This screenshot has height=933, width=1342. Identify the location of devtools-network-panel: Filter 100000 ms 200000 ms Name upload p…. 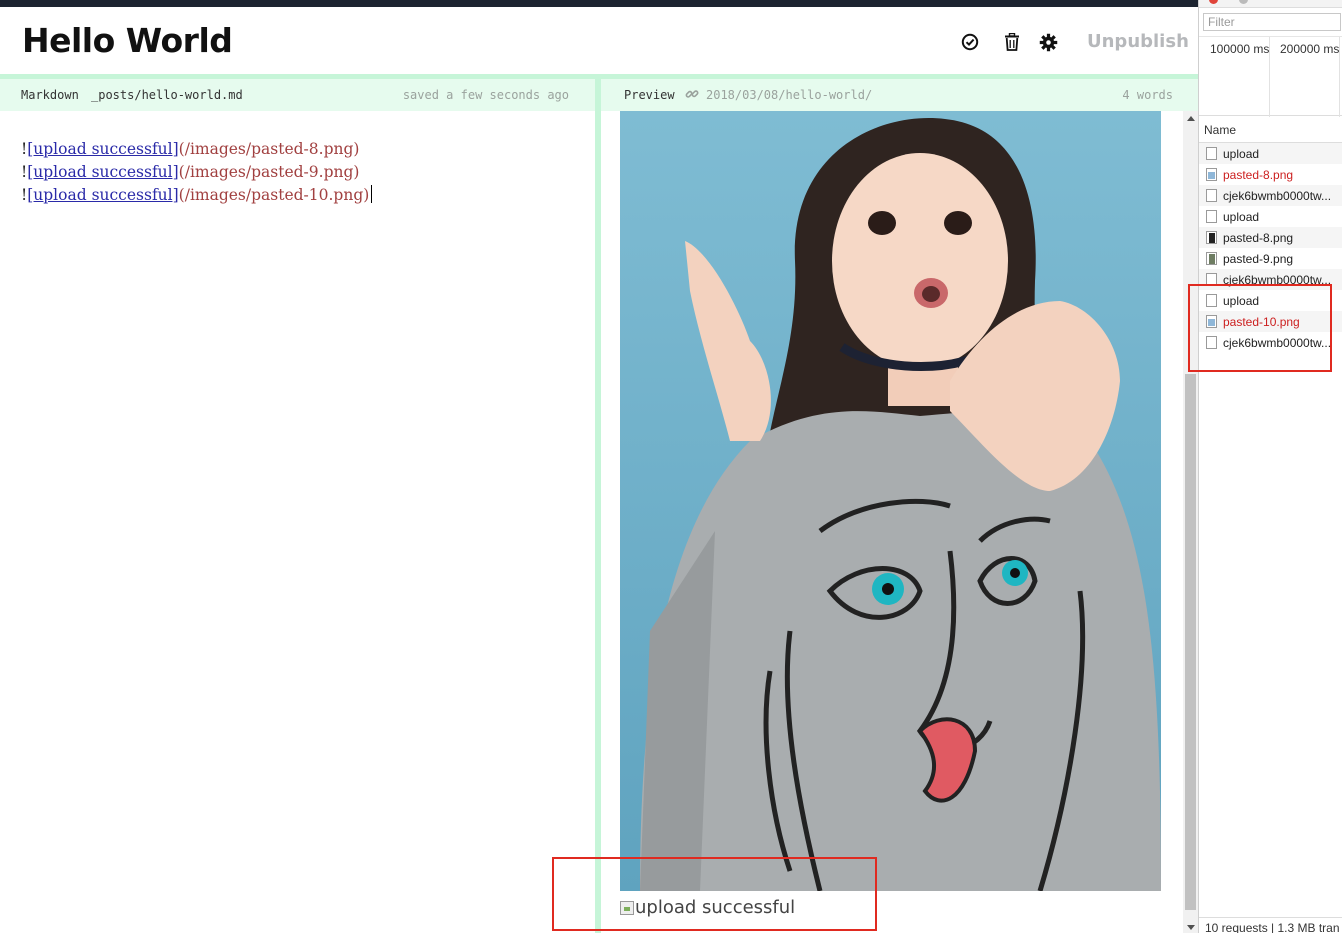
(1270, 466).